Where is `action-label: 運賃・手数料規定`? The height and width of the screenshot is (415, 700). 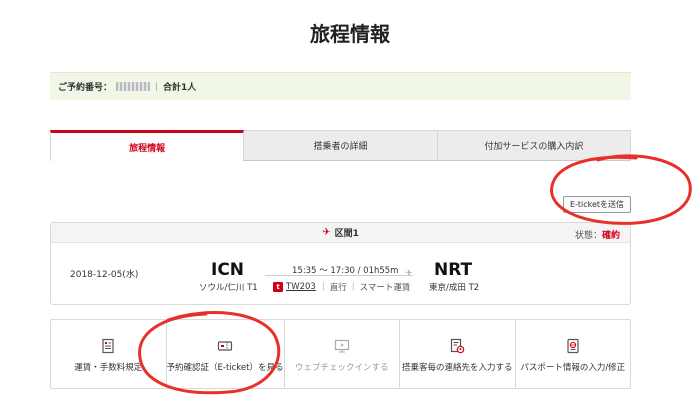
action-label: 運賃・手数料規定 is located at coordinates (108, 368).